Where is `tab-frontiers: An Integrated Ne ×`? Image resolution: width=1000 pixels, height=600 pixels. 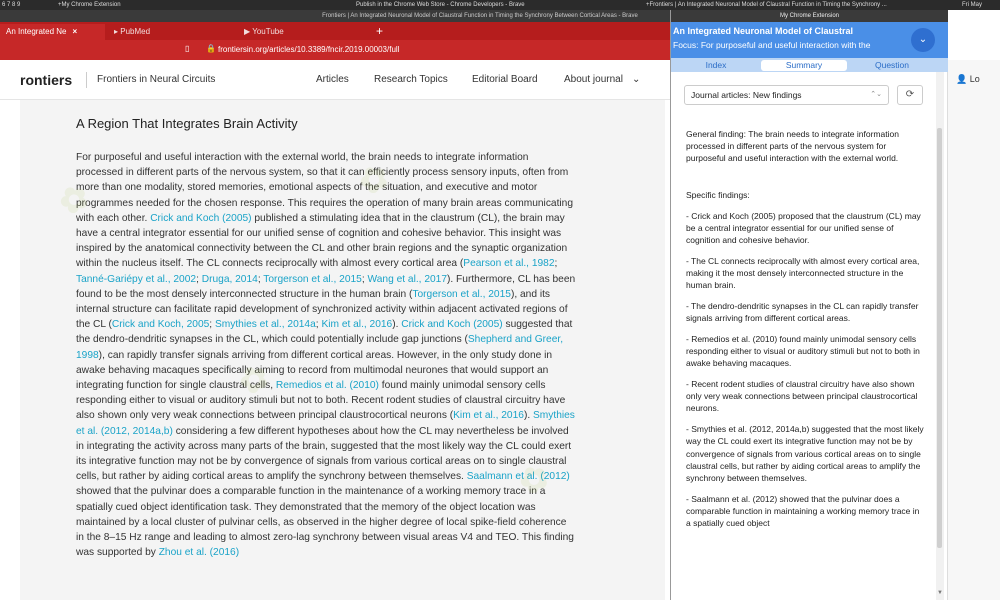 tab-frontiers: An Integrated Ne × is located at coordinates (52, 32).